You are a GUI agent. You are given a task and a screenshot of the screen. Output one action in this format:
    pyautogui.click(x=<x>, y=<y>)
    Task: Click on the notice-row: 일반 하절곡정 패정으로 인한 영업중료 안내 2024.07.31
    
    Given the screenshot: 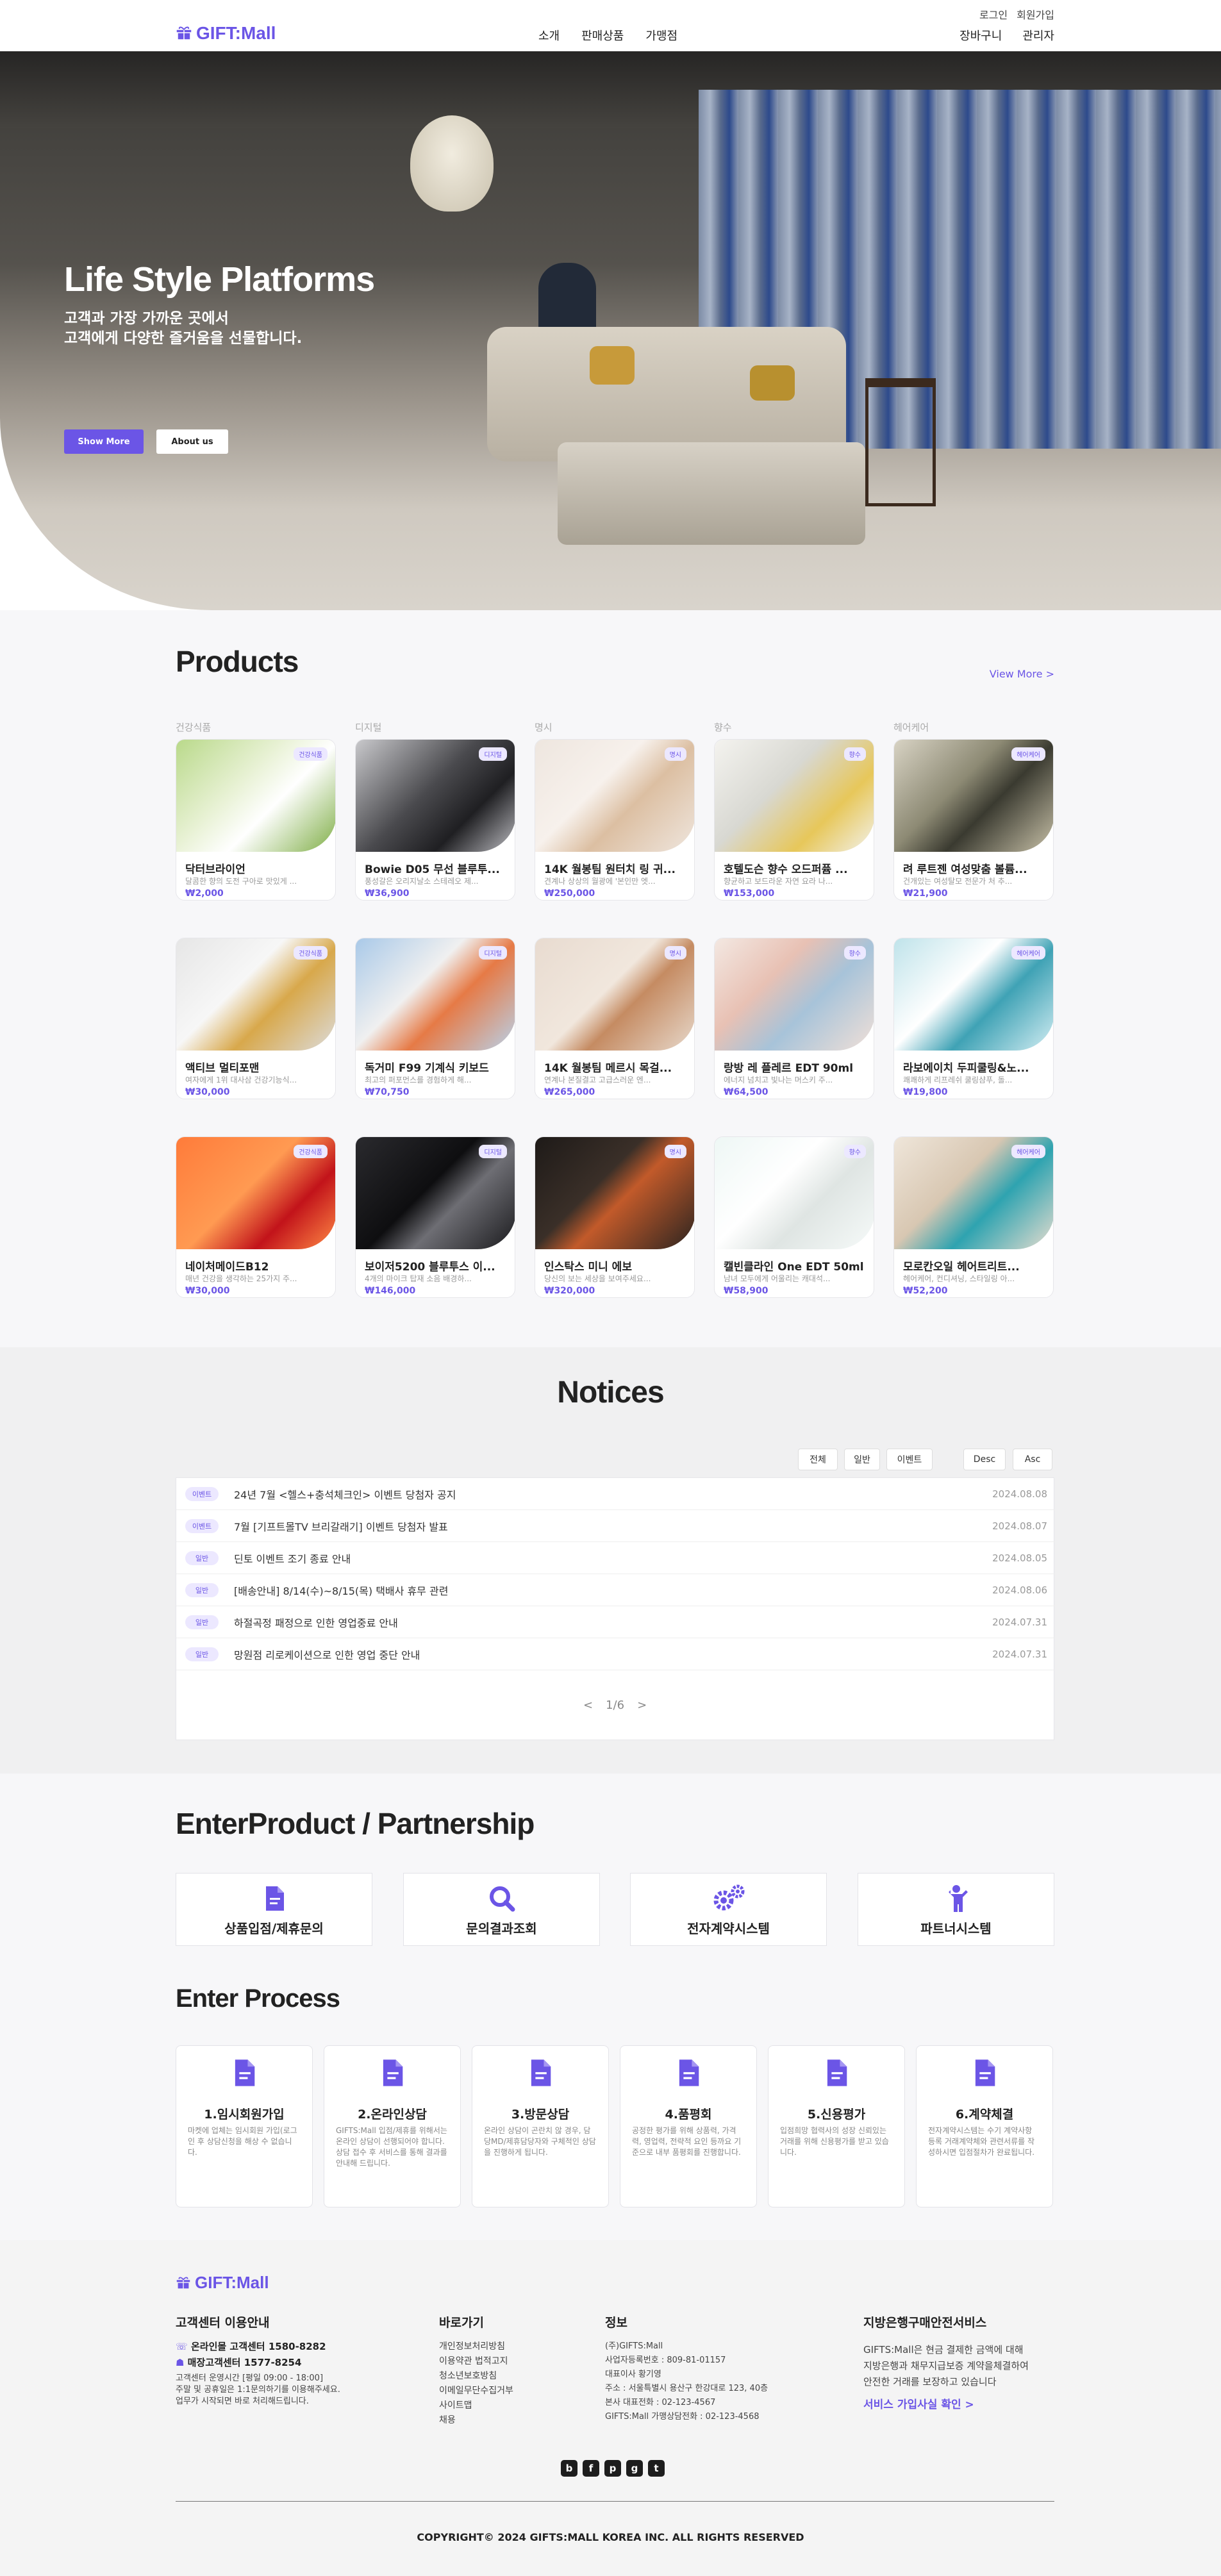 What is the action you would take?
    pyautogui.click(x=615, y=1622)
    